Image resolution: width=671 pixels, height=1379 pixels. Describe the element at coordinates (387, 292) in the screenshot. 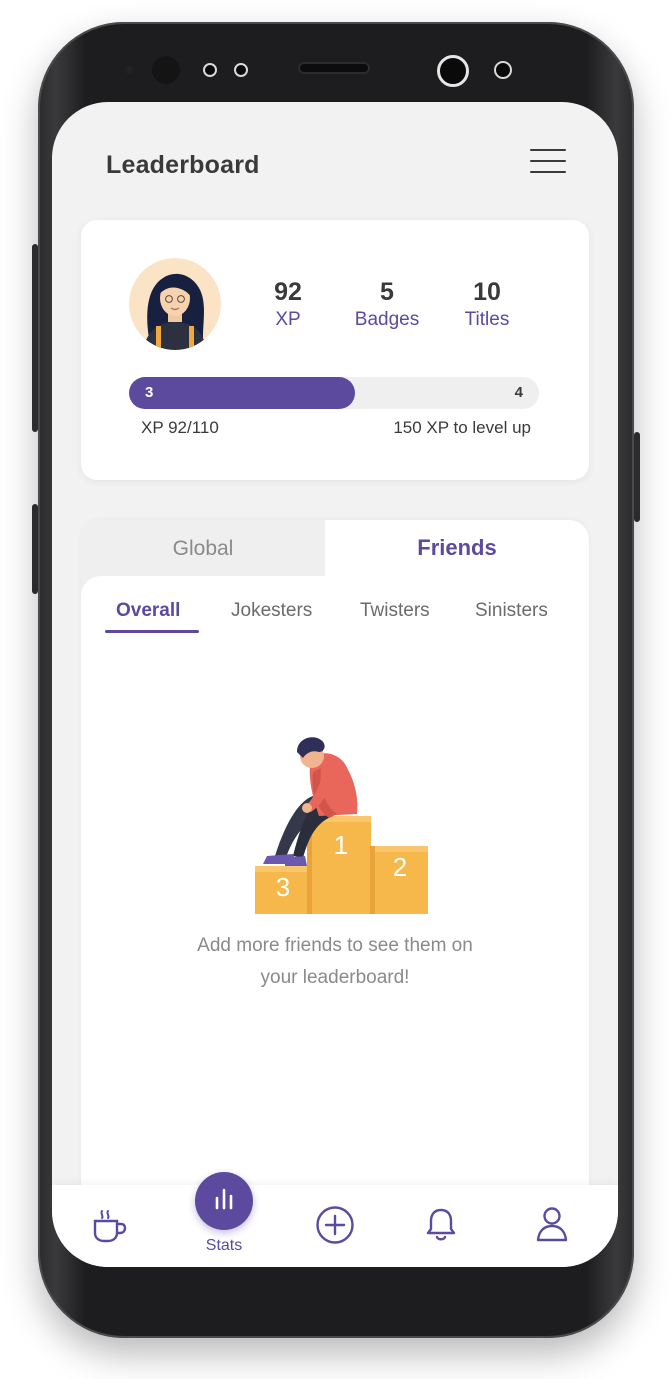

I see `badges-value: 5` at that location.